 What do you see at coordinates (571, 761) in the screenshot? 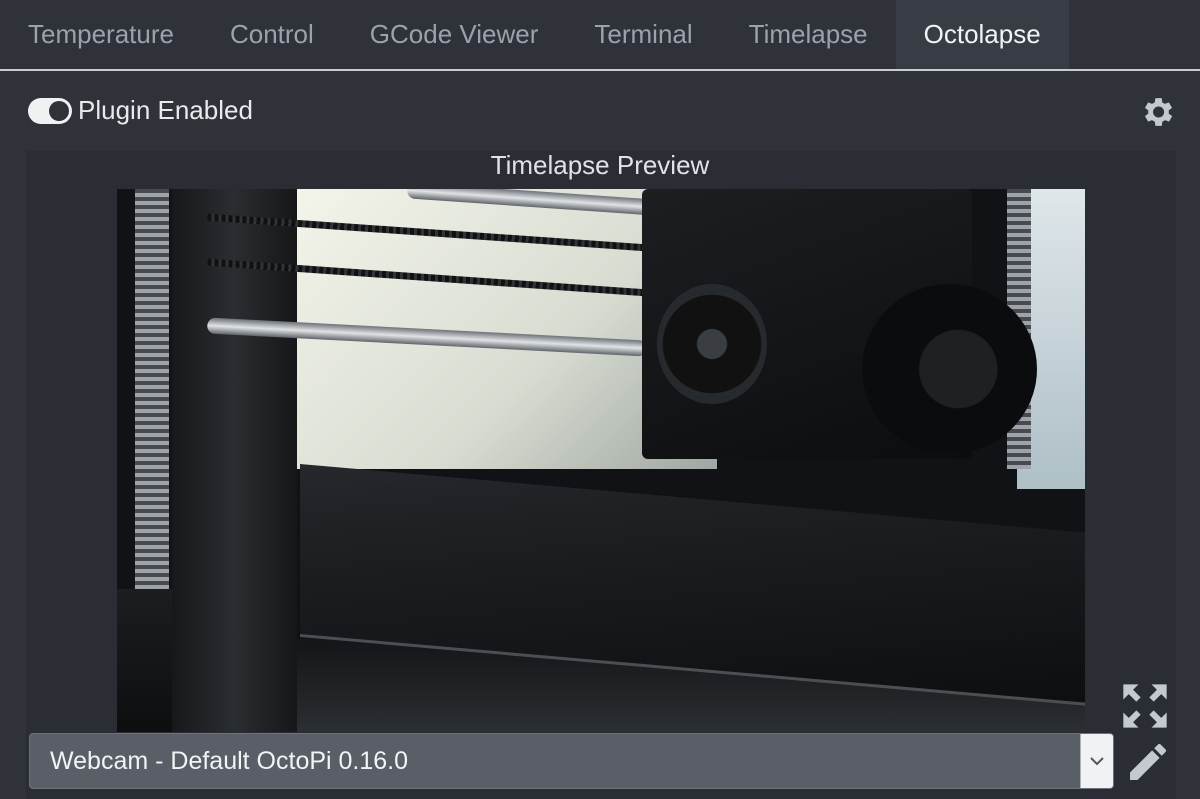
I see `webcam-select: Webcam - Default OctoPi 0.16.0` at bounding box center [571, 761].